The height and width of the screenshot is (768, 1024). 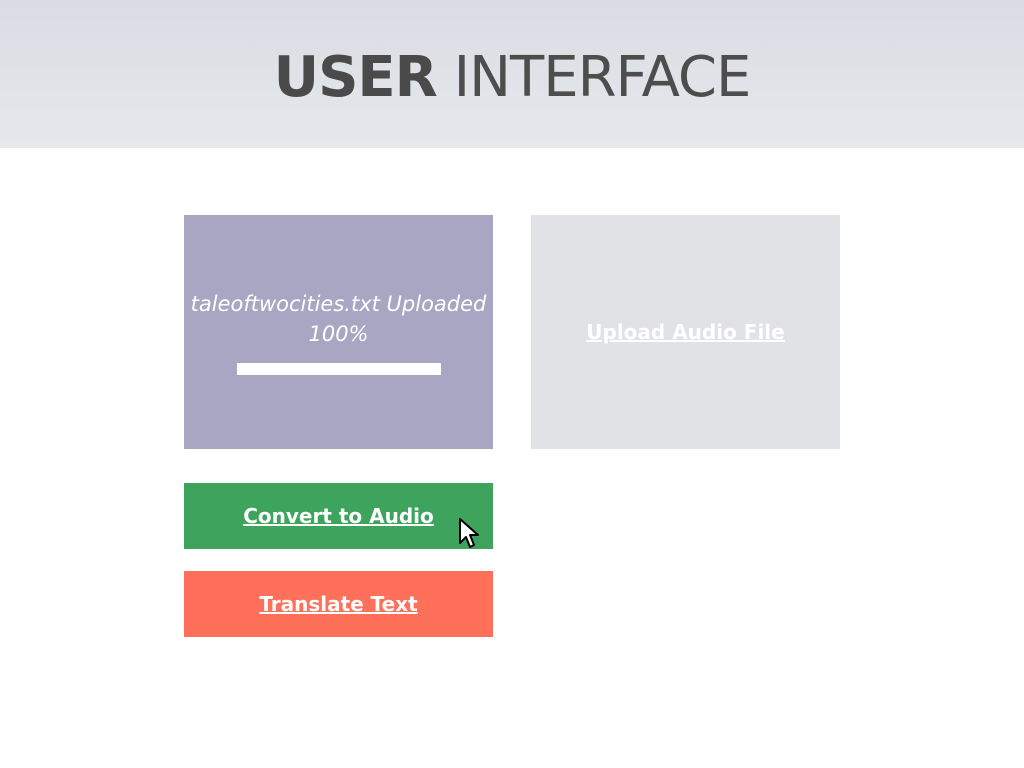 I want to click on upload-text-panel: taleoftwocities.txt Uploaded 100%, so click(x=338, y=332).